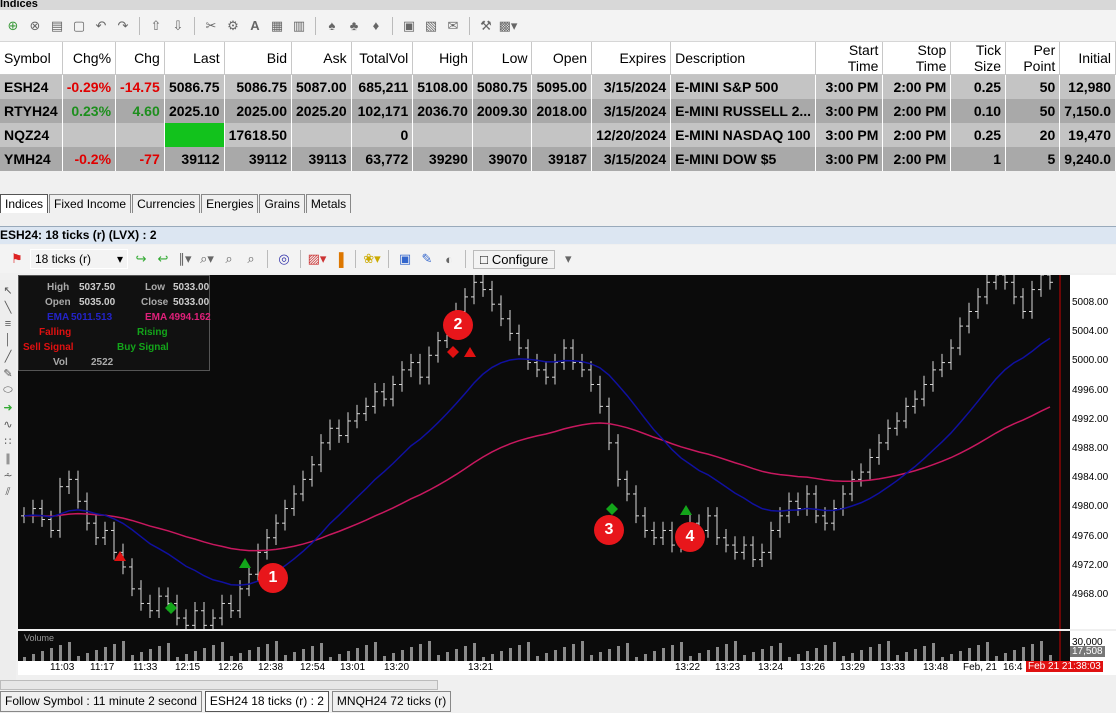 This screenshot has width=1116, height=713. Describe the element at coordinates (8, 492) in the screenshot. I see `channel-icon: ⫽` at that location.